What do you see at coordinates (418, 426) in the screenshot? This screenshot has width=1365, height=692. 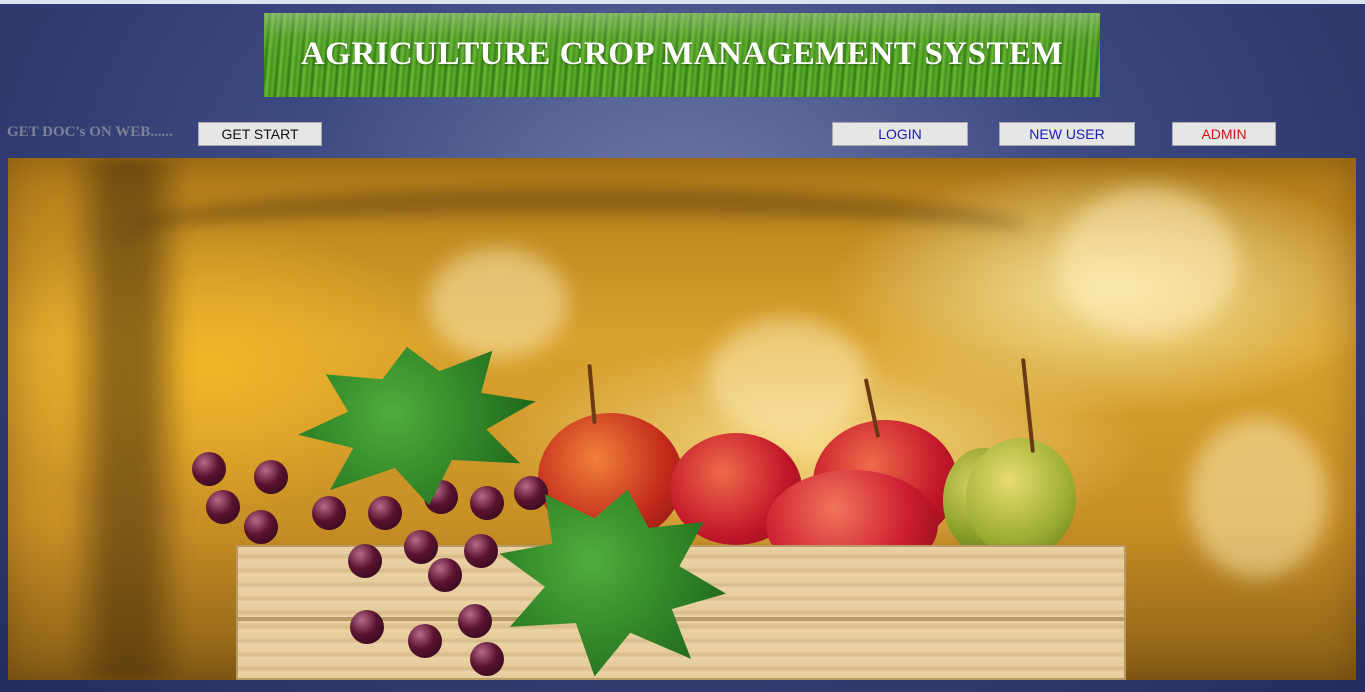 I see `grape-leaf` at bounding box center [418, 426].